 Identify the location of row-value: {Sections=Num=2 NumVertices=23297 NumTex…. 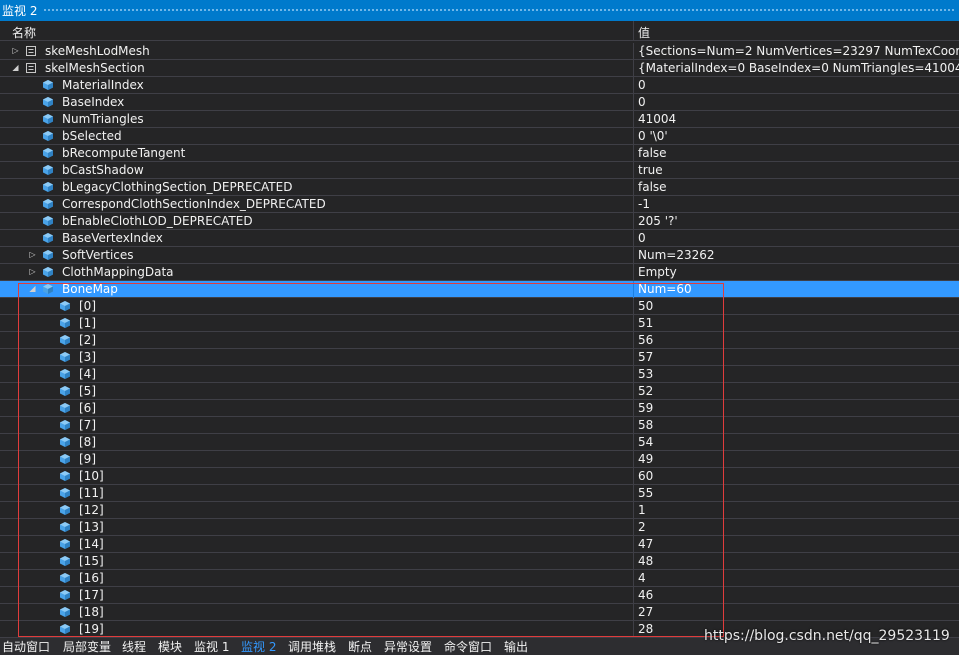
(798, 51).